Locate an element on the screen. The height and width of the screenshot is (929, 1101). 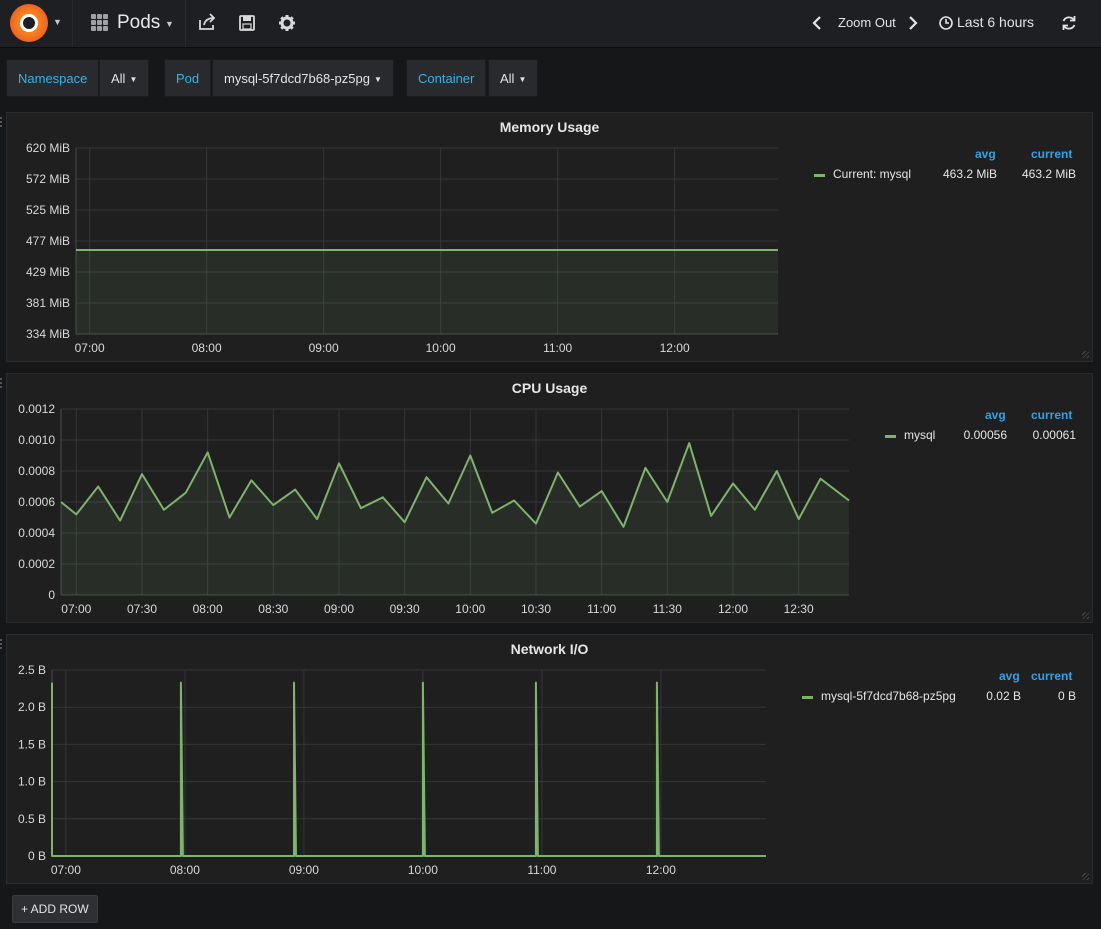
y-axis-tick-label: 620 MiB is located at coordinates (48, 148).